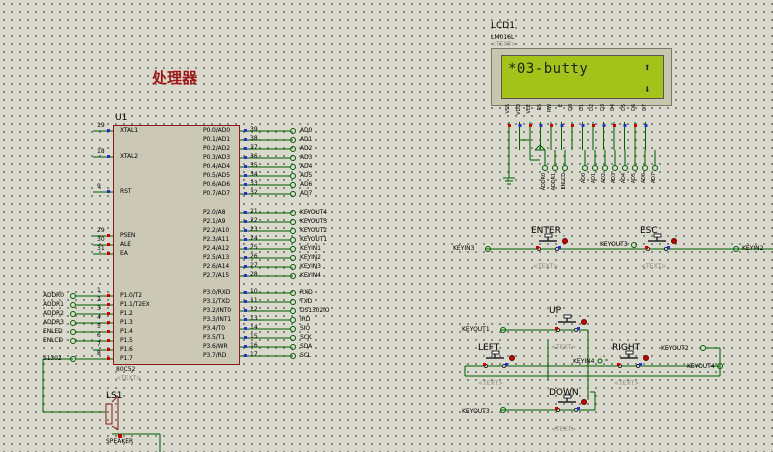  What do you see at coordinates (254, 327) in the screenshot?
I see `u1-pin-number: 14` at bounding box center [254, 327].